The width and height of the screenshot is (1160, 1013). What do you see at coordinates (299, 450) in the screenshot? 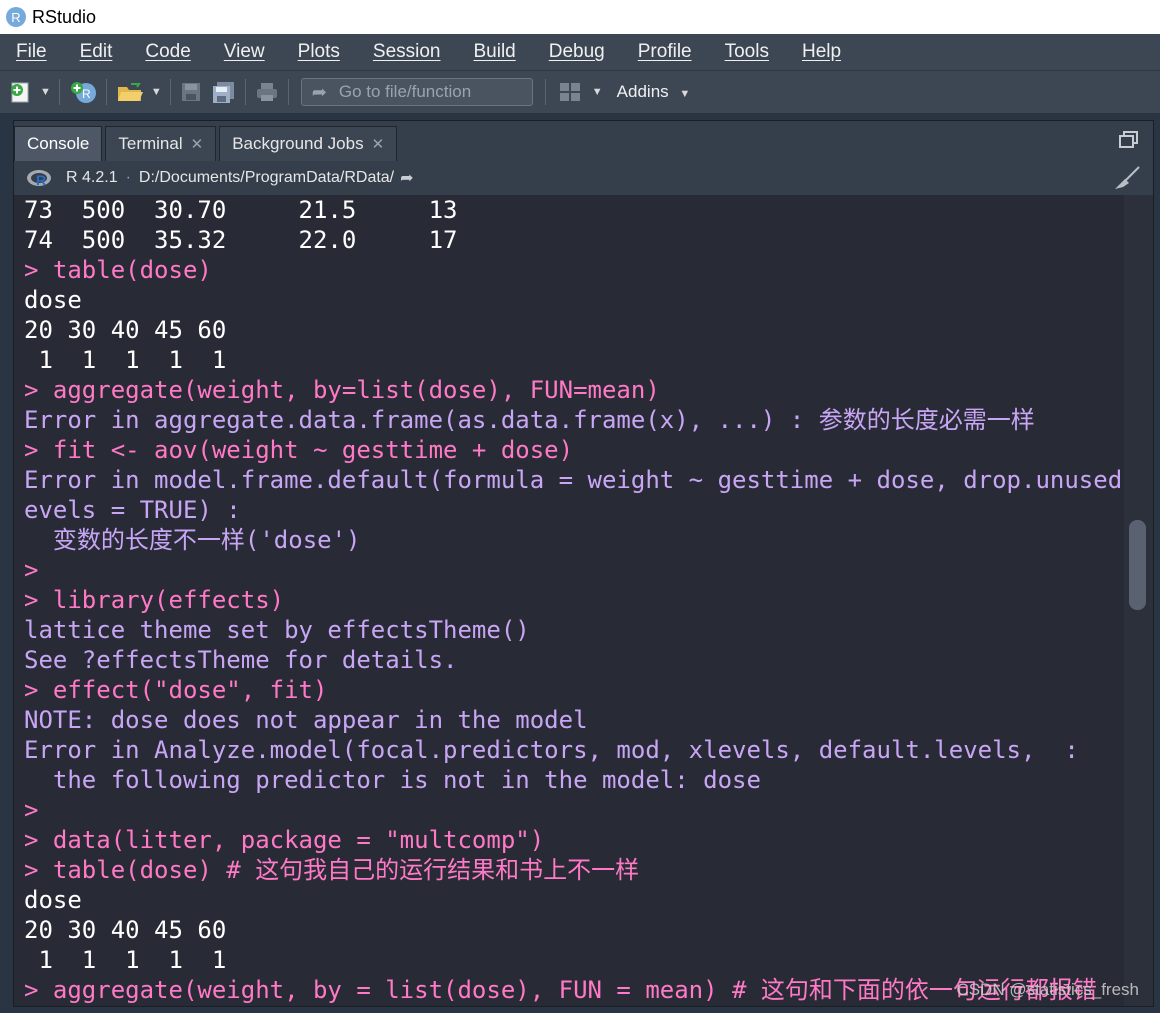
I see `console-line-cmd: > fit <- aov(weight ~ gesttime + dose)` at bounding box center [299, 450].